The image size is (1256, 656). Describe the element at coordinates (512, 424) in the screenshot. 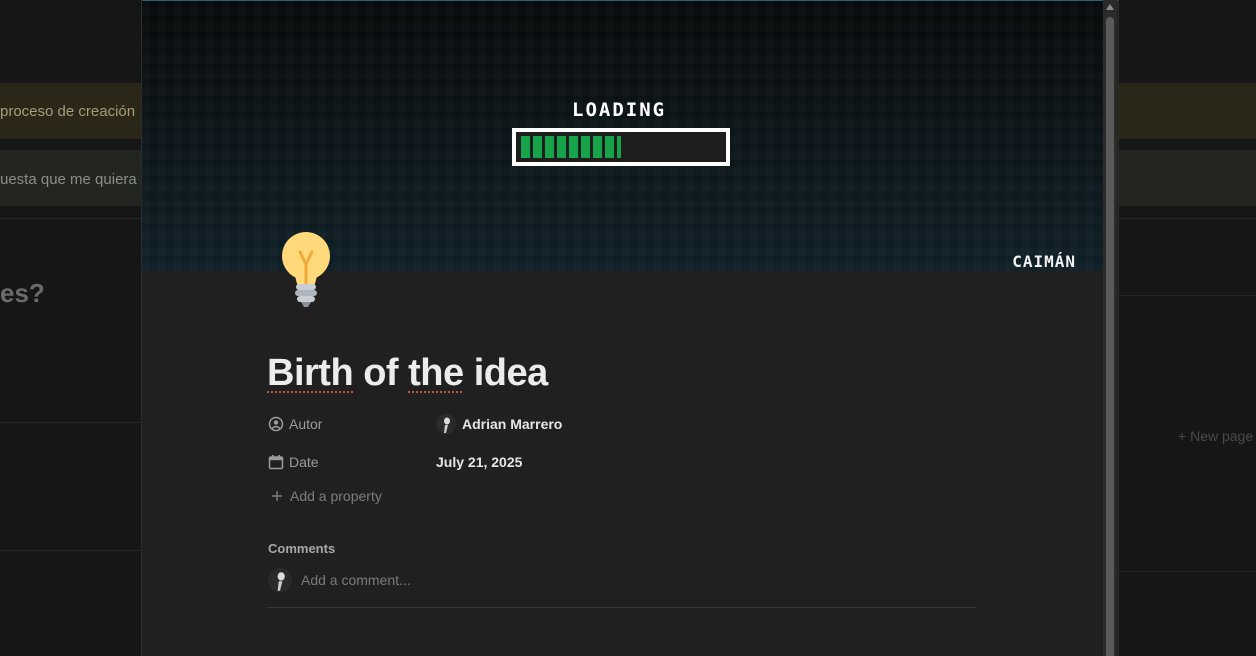

I see `author-name: Adrian Marrero` at that location.